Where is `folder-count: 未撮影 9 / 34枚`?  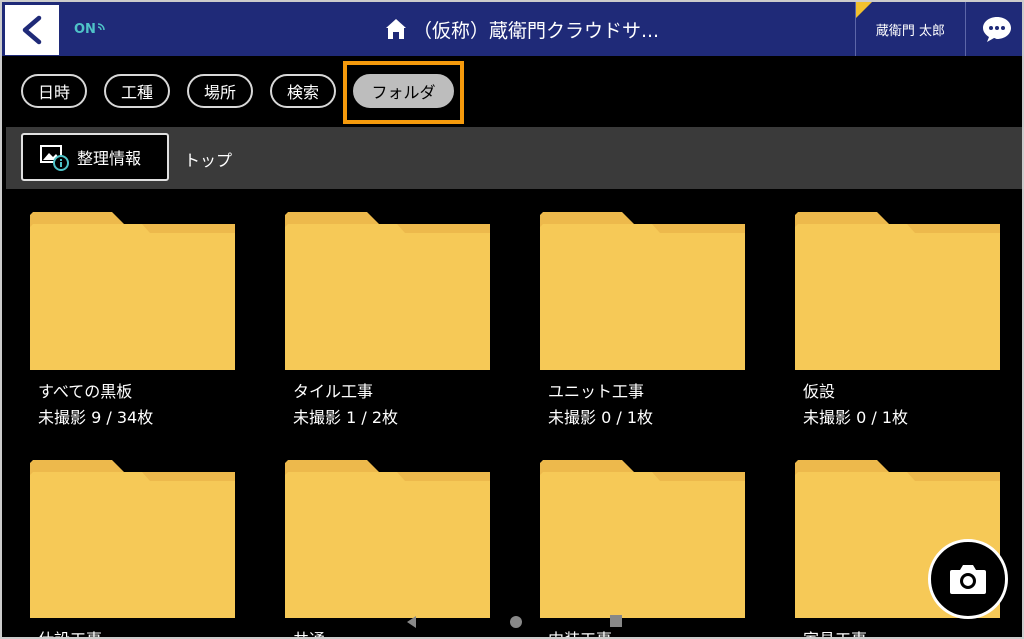 folder-count: 未撮影 9 / 34枚 is located at coordinates (96, 417).